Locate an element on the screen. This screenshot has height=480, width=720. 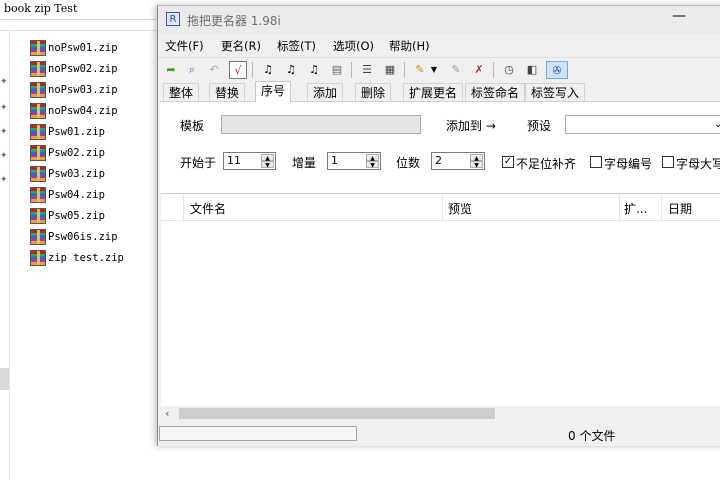
menu-file: 文件(F) is located at coordinates (184, 46).